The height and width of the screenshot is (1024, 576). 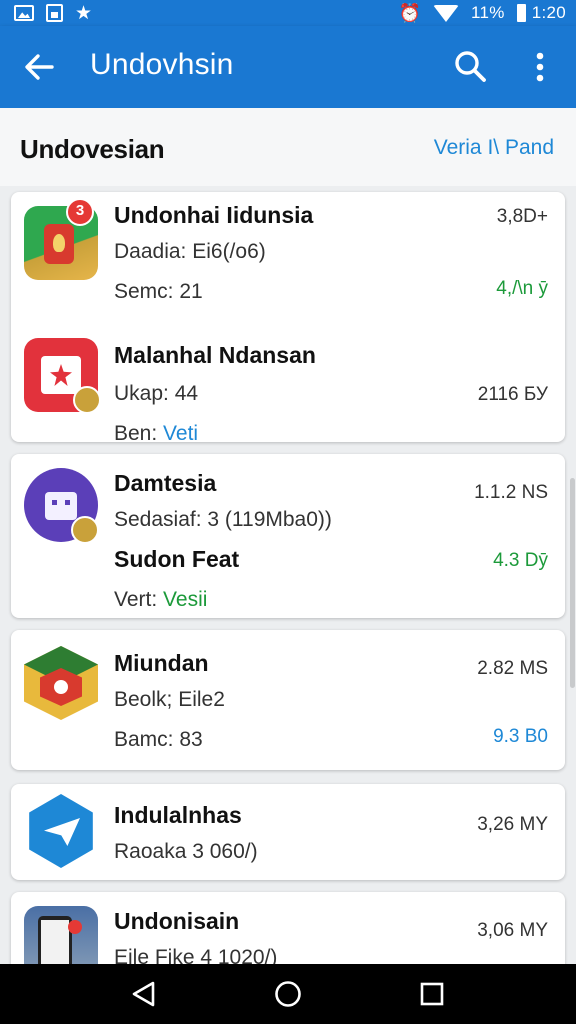 I want to click on app-name: Miundan, so click(x=161, y=663).